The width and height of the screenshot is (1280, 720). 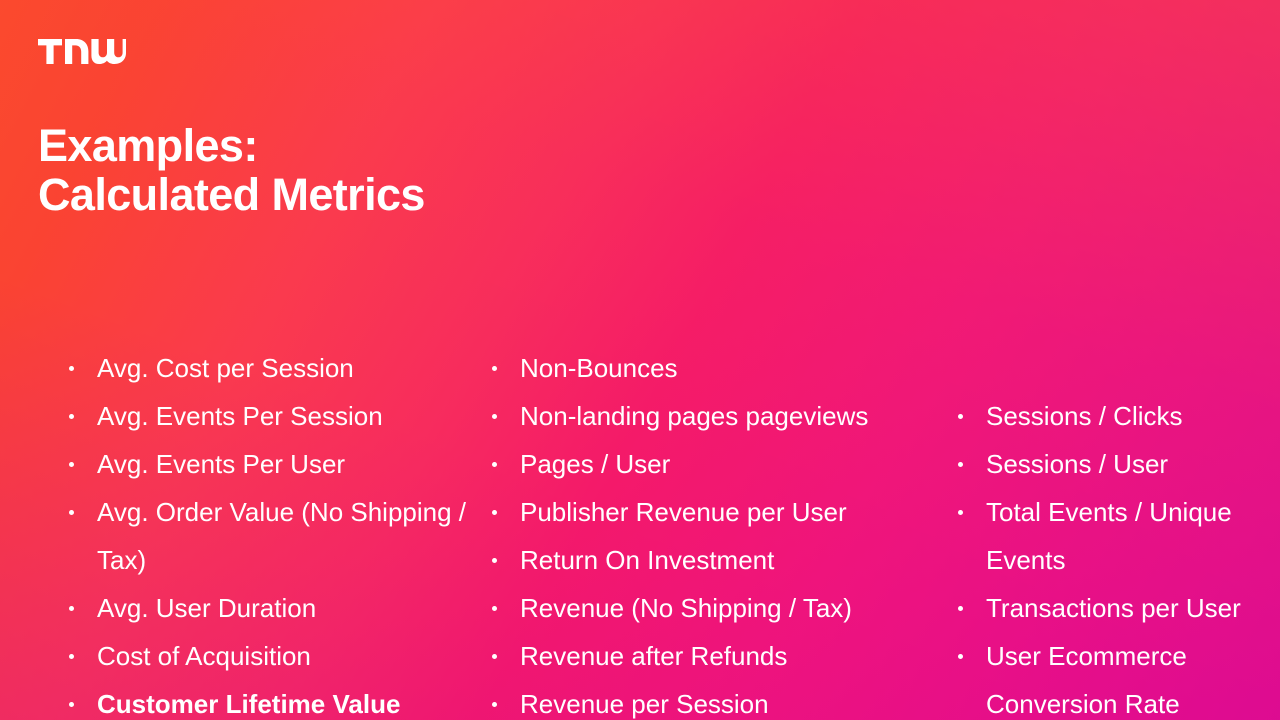 I want to click on list-item: Total Events / Unique Events, so click(x=1107, y=536).